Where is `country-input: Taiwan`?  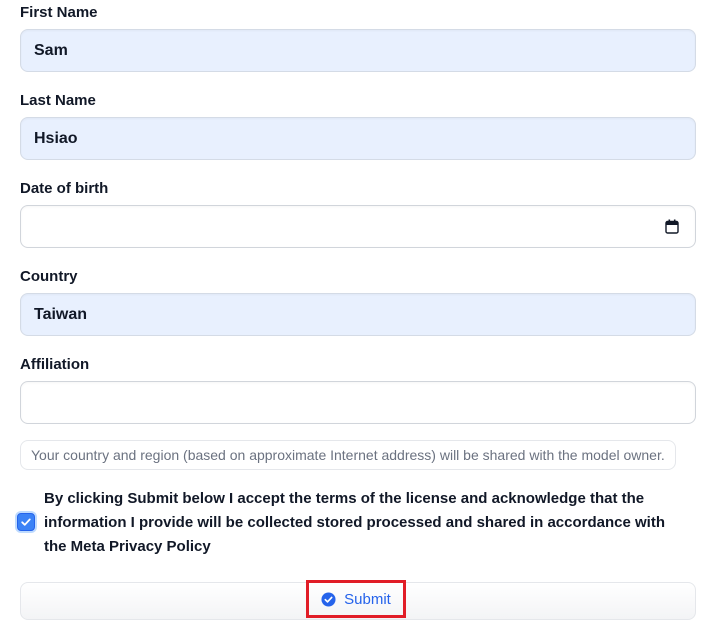
country-input: Taiwan is located at coordinates (358, 314).